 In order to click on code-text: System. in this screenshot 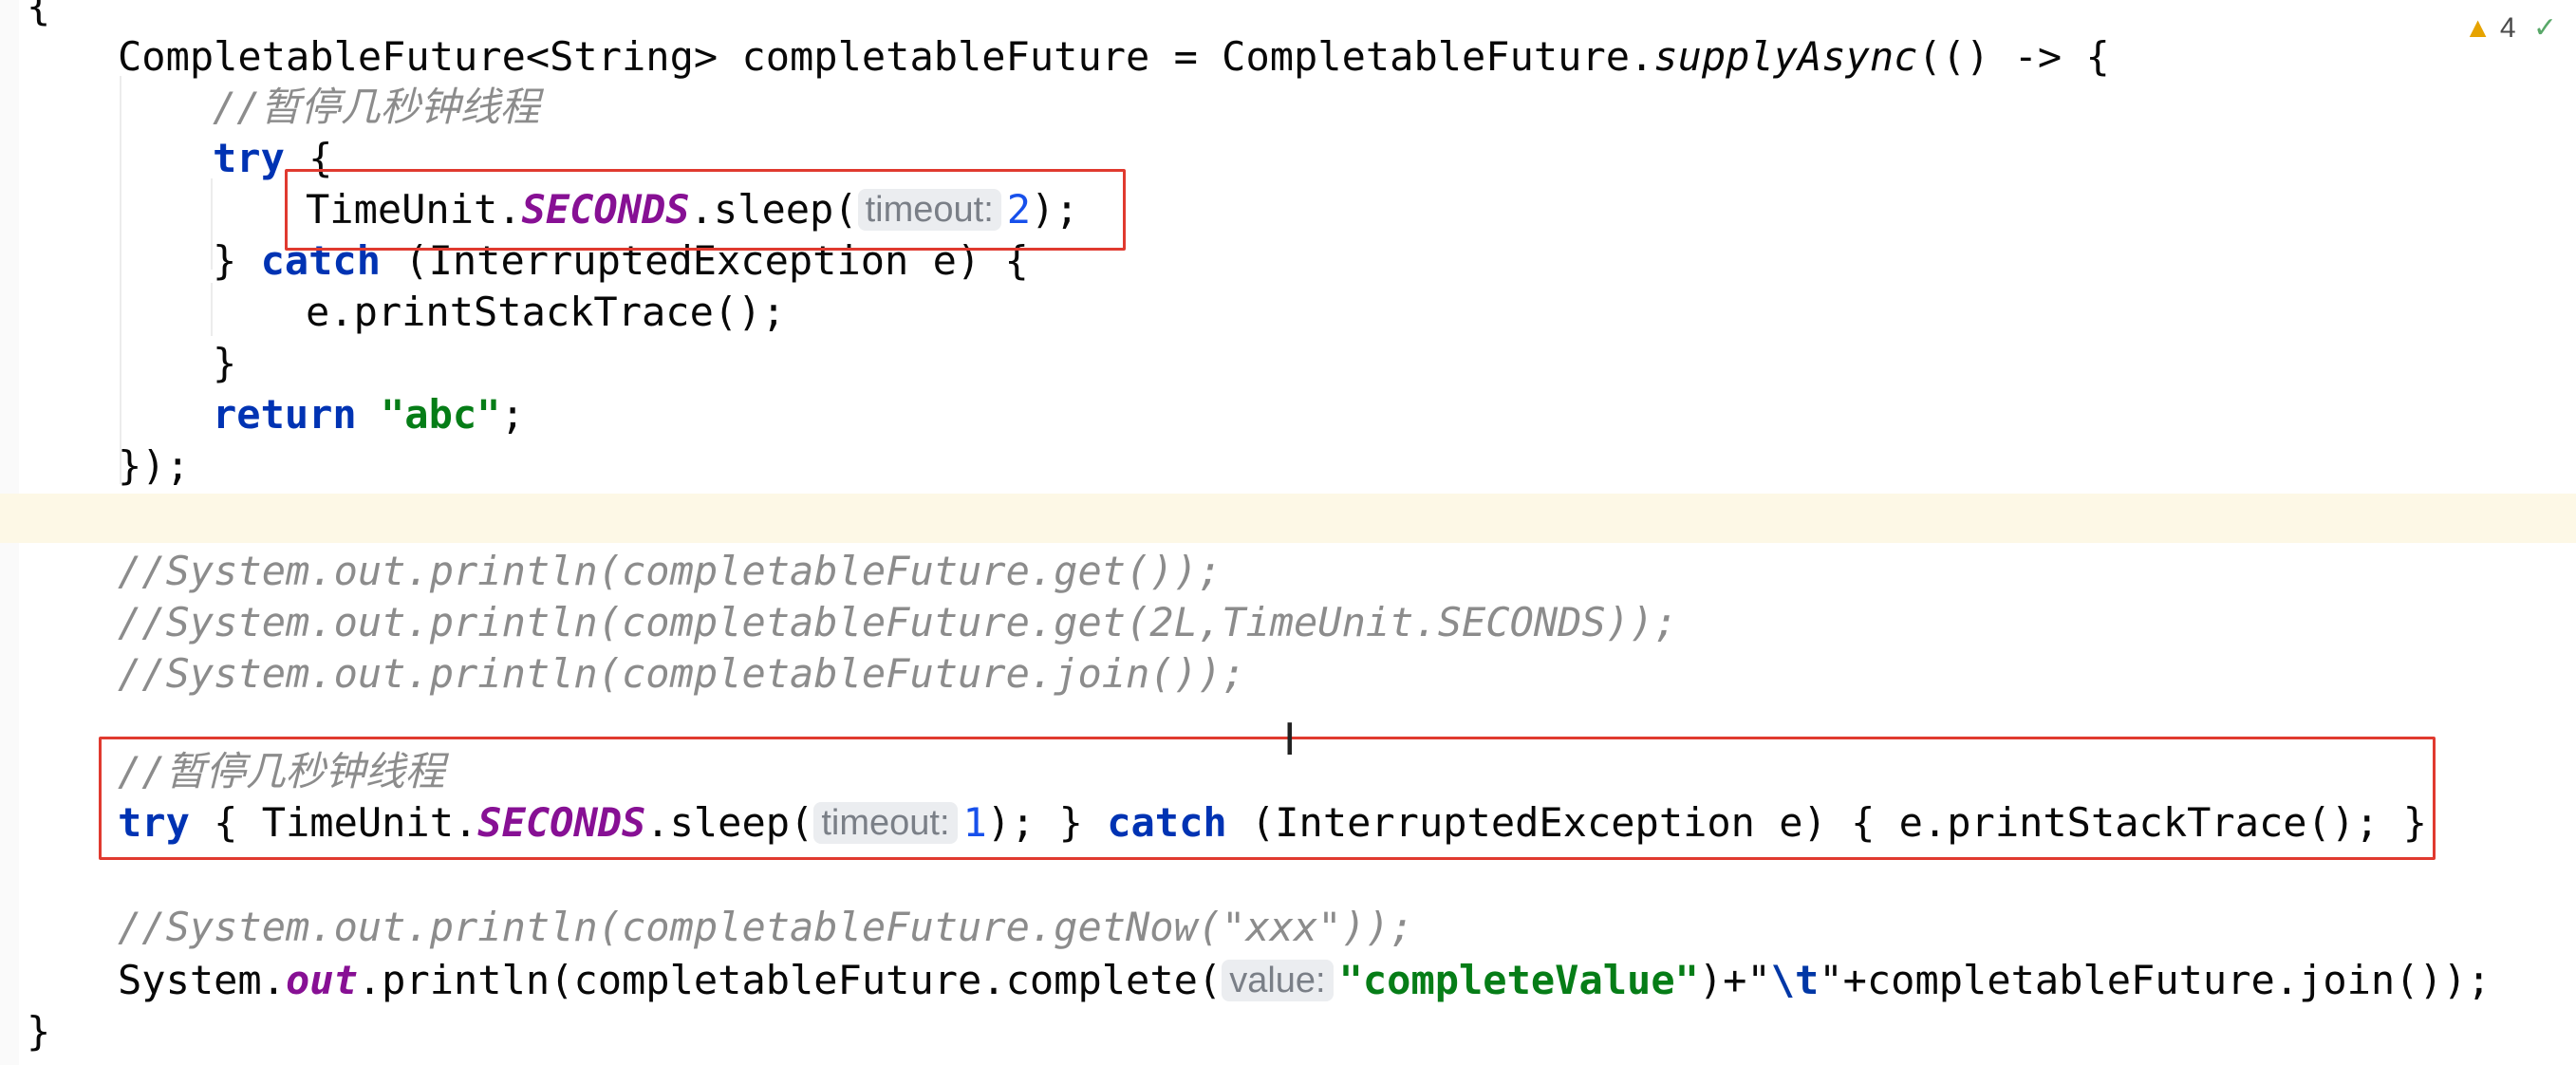, I will do `click(203, 980)`.